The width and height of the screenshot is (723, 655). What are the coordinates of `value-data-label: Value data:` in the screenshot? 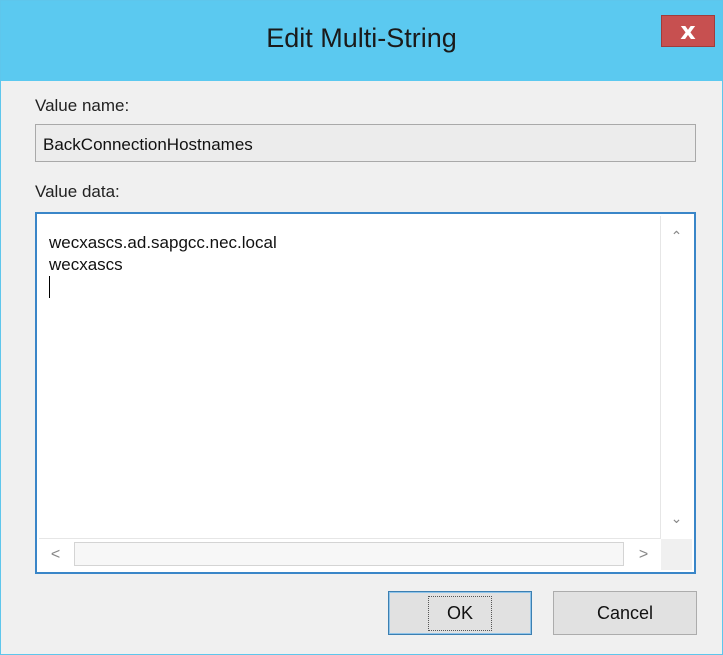 It's located at (77, 191).